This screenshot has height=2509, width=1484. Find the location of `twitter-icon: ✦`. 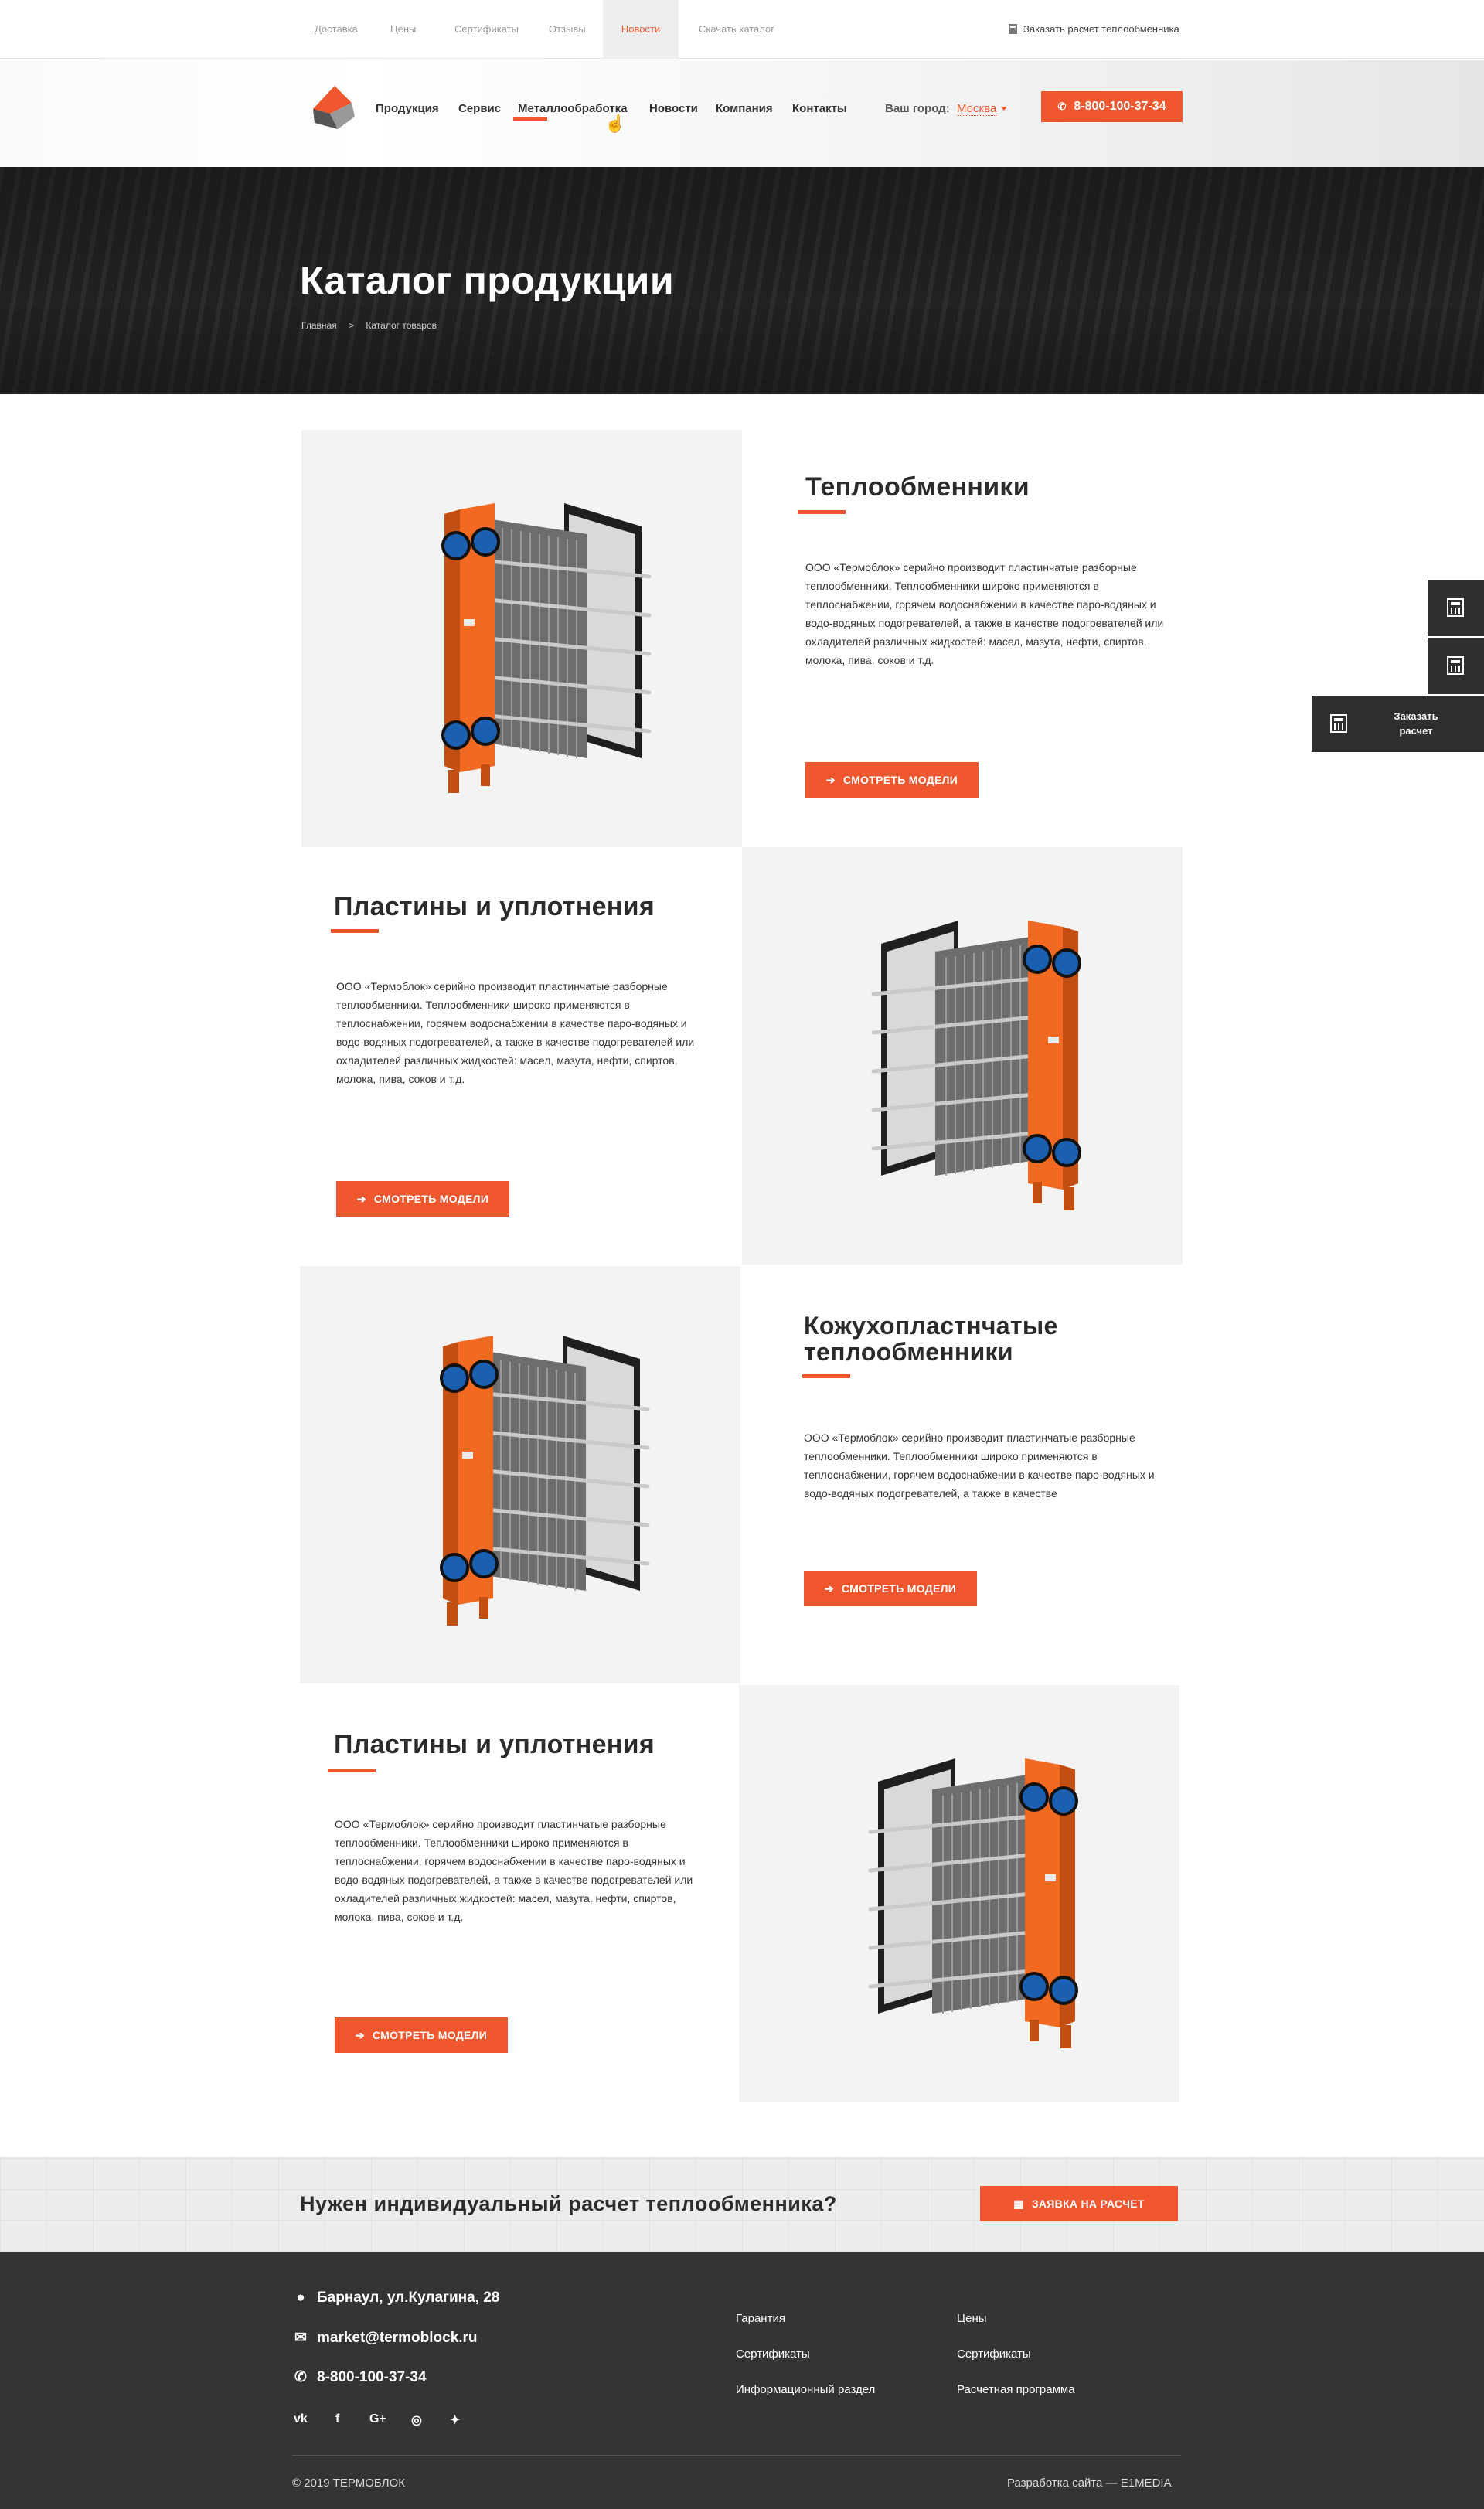

twitter-icon: ✦ is located at coordinates (455, 2420).